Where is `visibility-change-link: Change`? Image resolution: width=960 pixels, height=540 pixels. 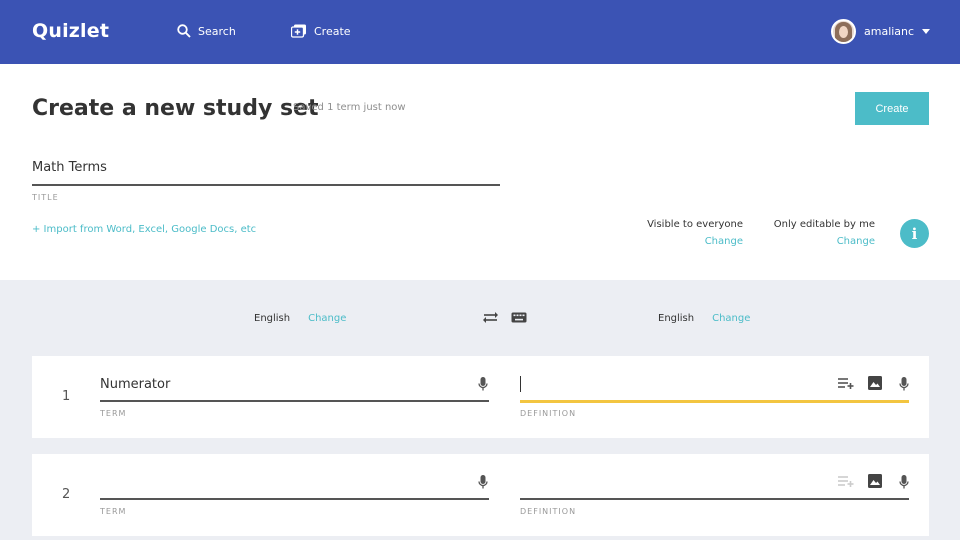 visibility-change-link: Change is located at coordinates (691, 241).